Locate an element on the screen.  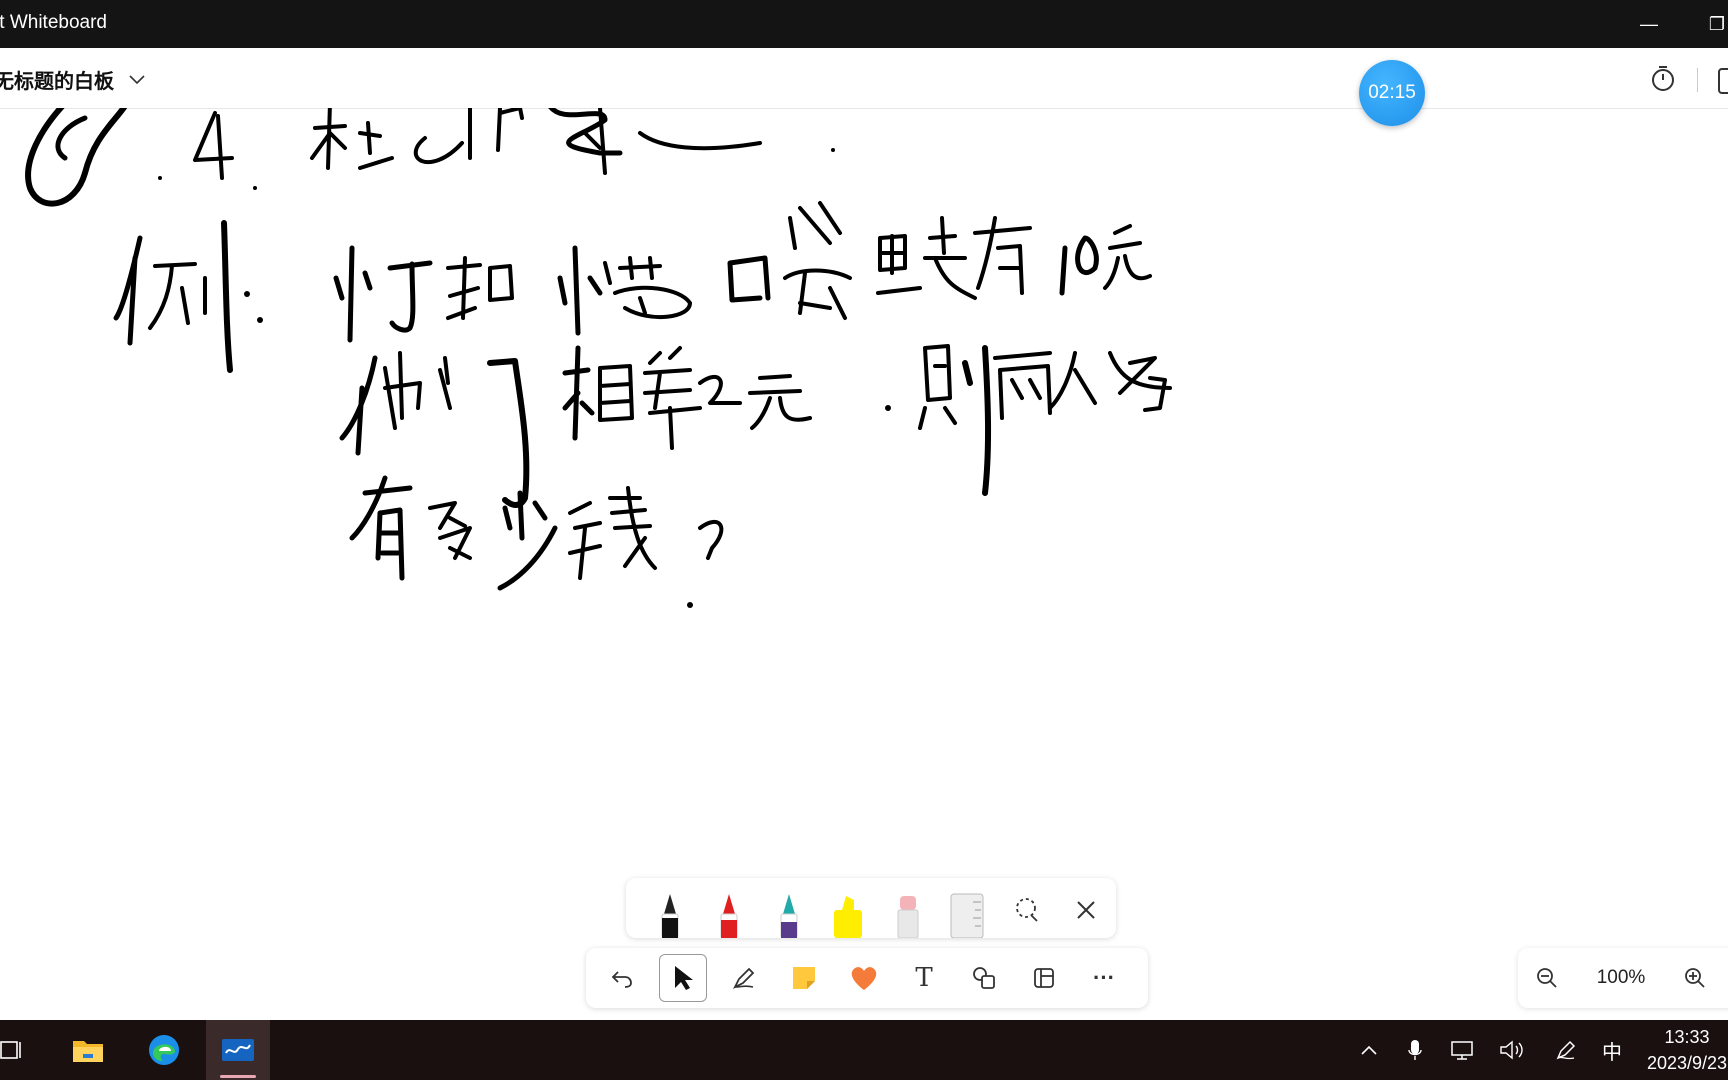
clock-time: 13:33 is located at coordinates (1687, 1037).